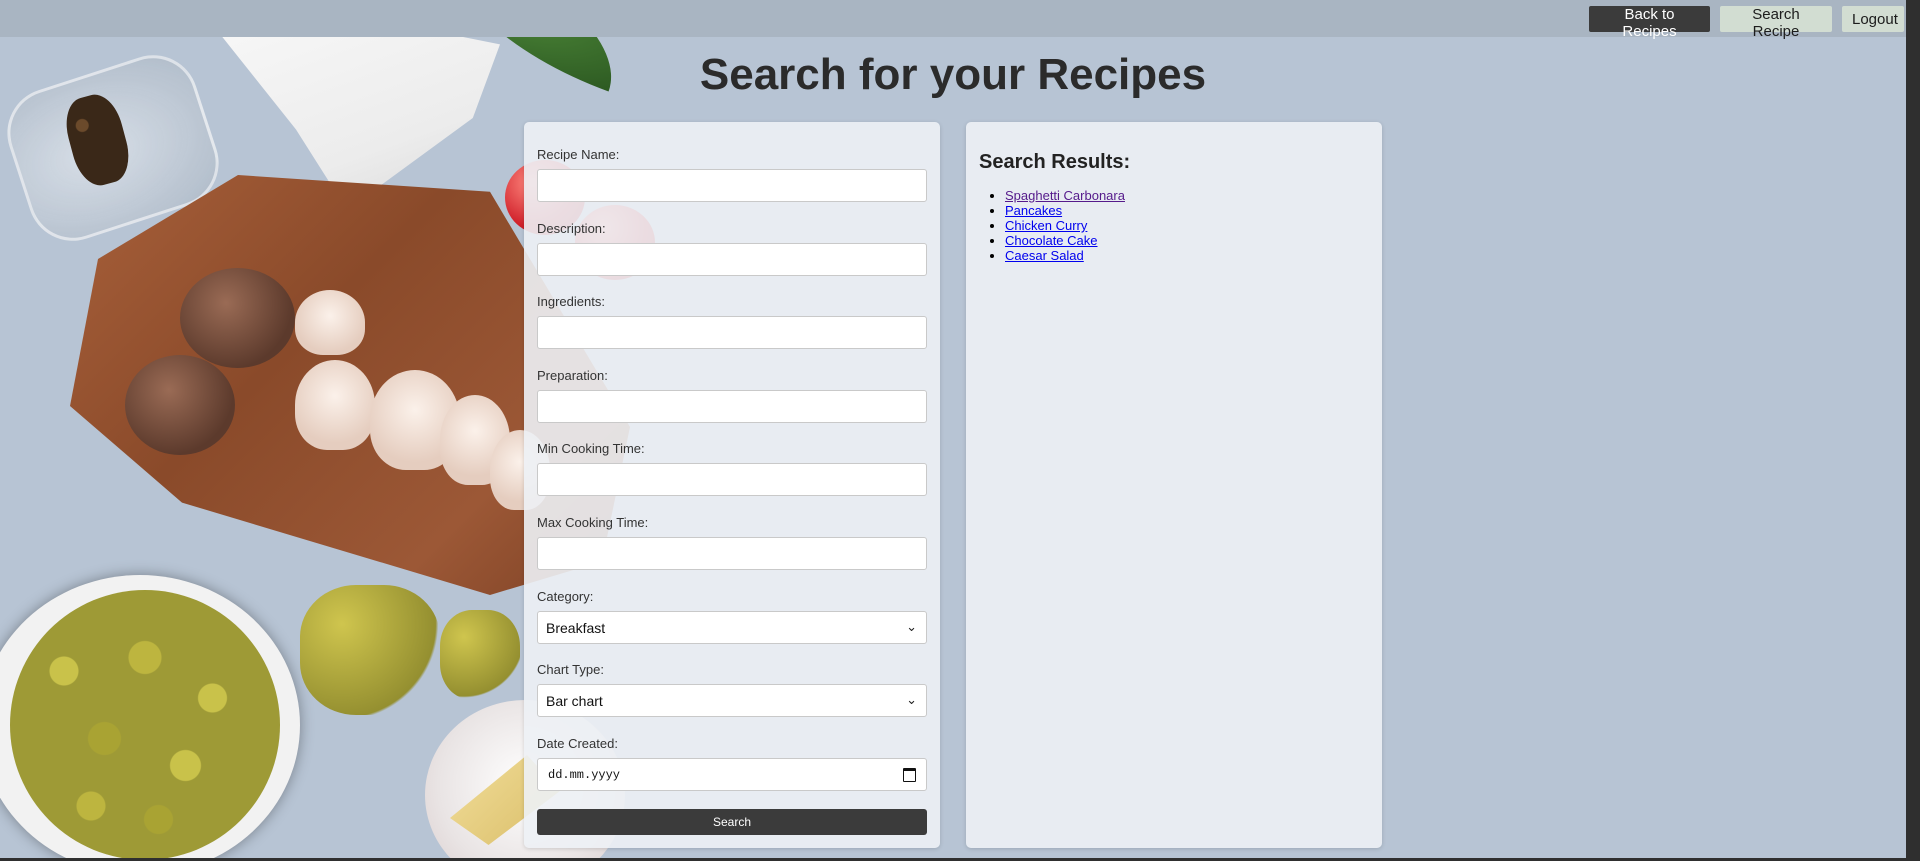 This screenshot has height=861, width=1920. I want to click on preparation-group: Preparation:, so click(732, 395).